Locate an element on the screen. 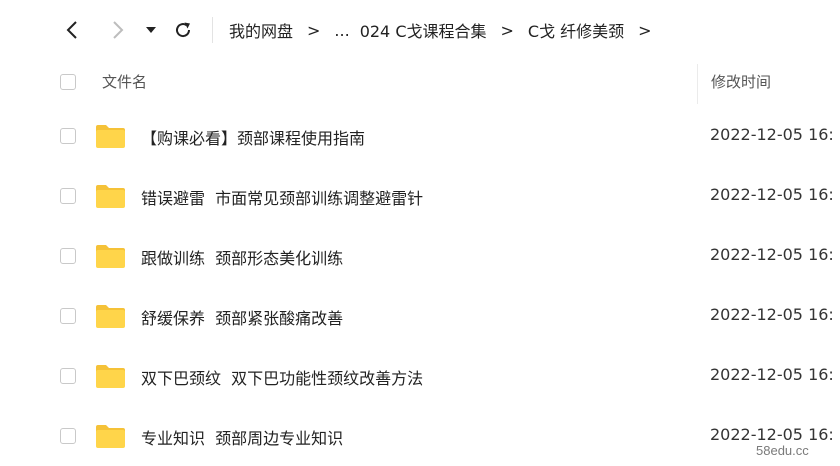 Image resolution: width=840 pixels, height=466 pixels. breadcrumb-item-course-collection: 024 C戈课程合集 is located at coordinates (423, 30).